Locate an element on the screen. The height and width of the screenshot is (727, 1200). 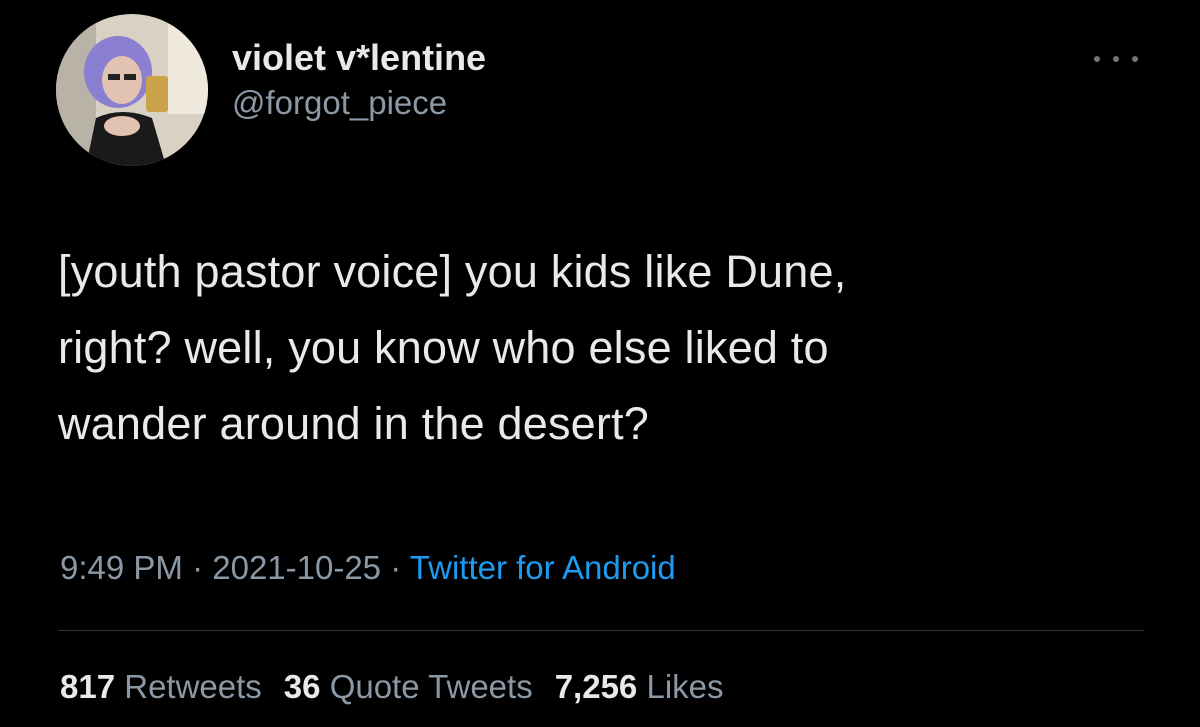
likes-label: Likes is located at coordinates (685, 686).